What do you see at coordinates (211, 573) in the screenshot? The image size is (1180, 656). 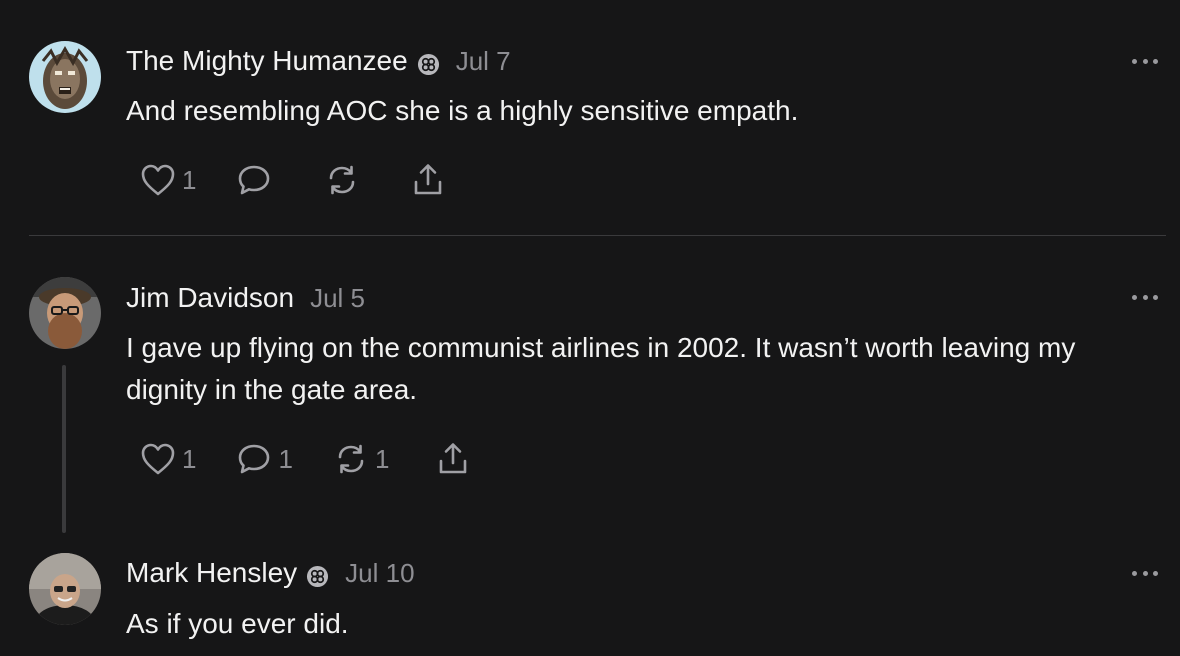 I see `author-name: Mark Hensley` at bounding box center [211, 573].